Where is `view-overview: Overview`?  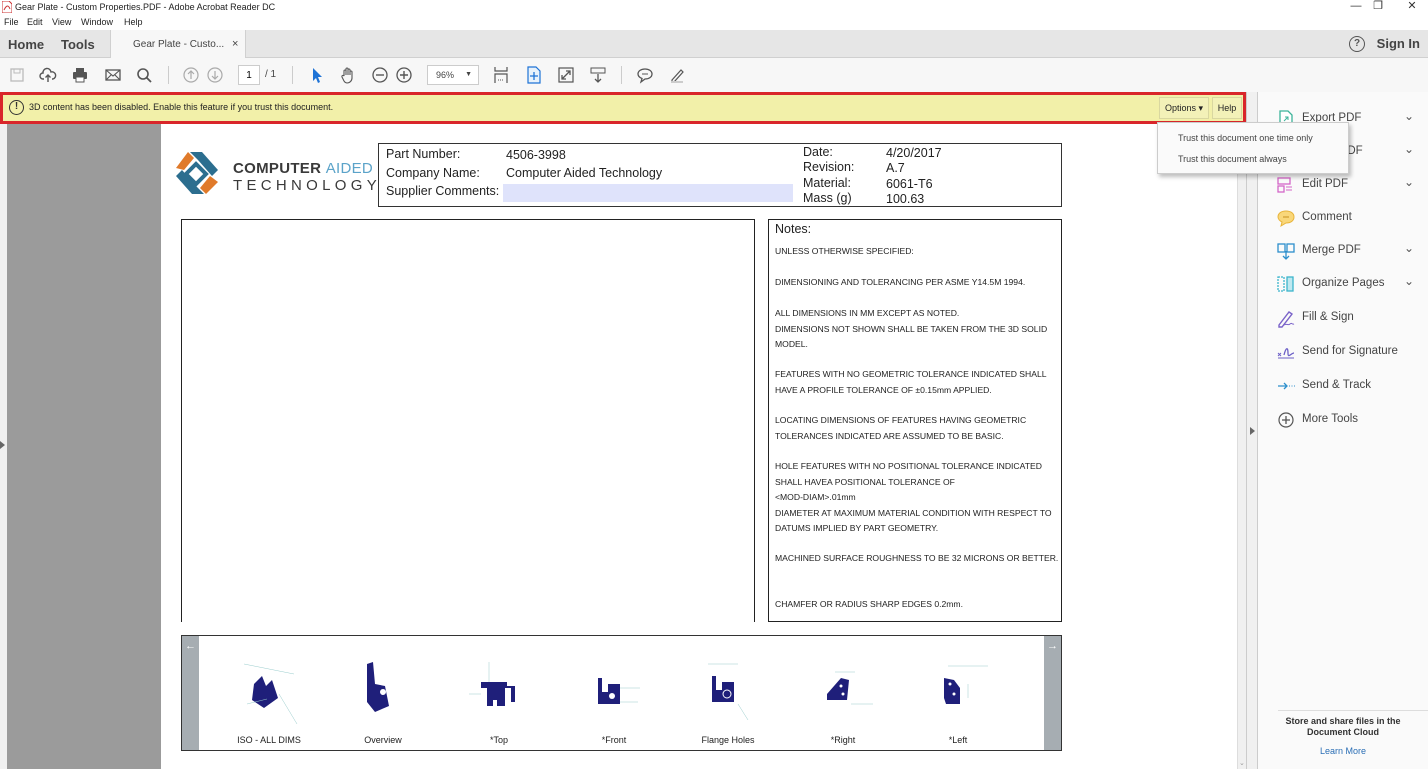 view-overview: Overview is located at coordinates (383, 693).